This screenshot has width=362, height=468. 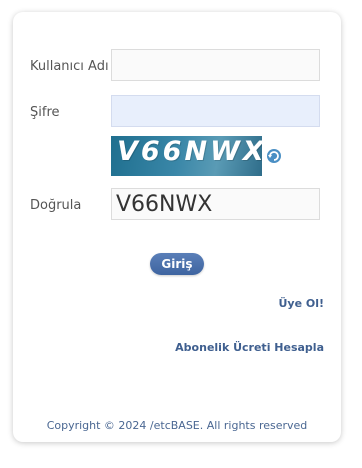 What do you see at coordinates (301, 303) in the screenshot?
I see `register-link: Üye Ol!` at bounding box center [301, 303].